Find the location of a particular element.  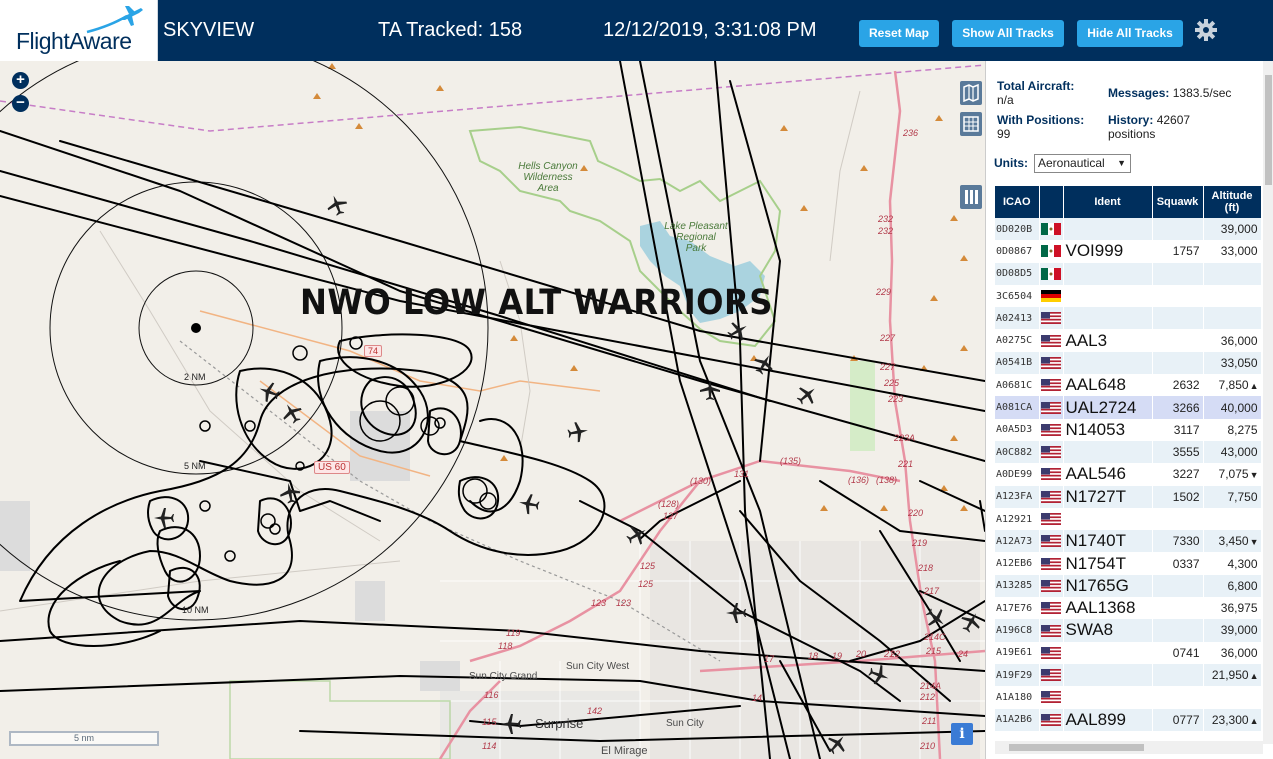

icao-cell: A19F29 is located at coordinates (1017, 675).